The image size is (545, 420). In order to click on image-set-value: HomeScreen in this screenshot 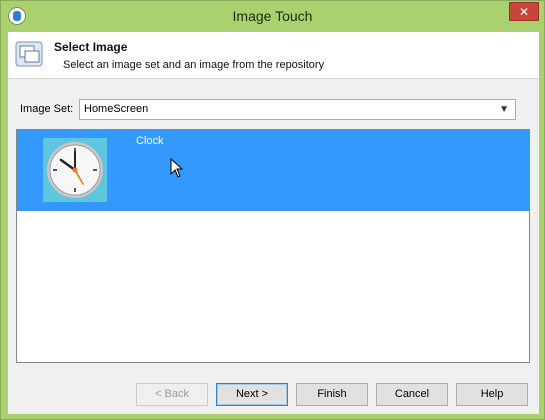, I will do `click(116, 109)`.